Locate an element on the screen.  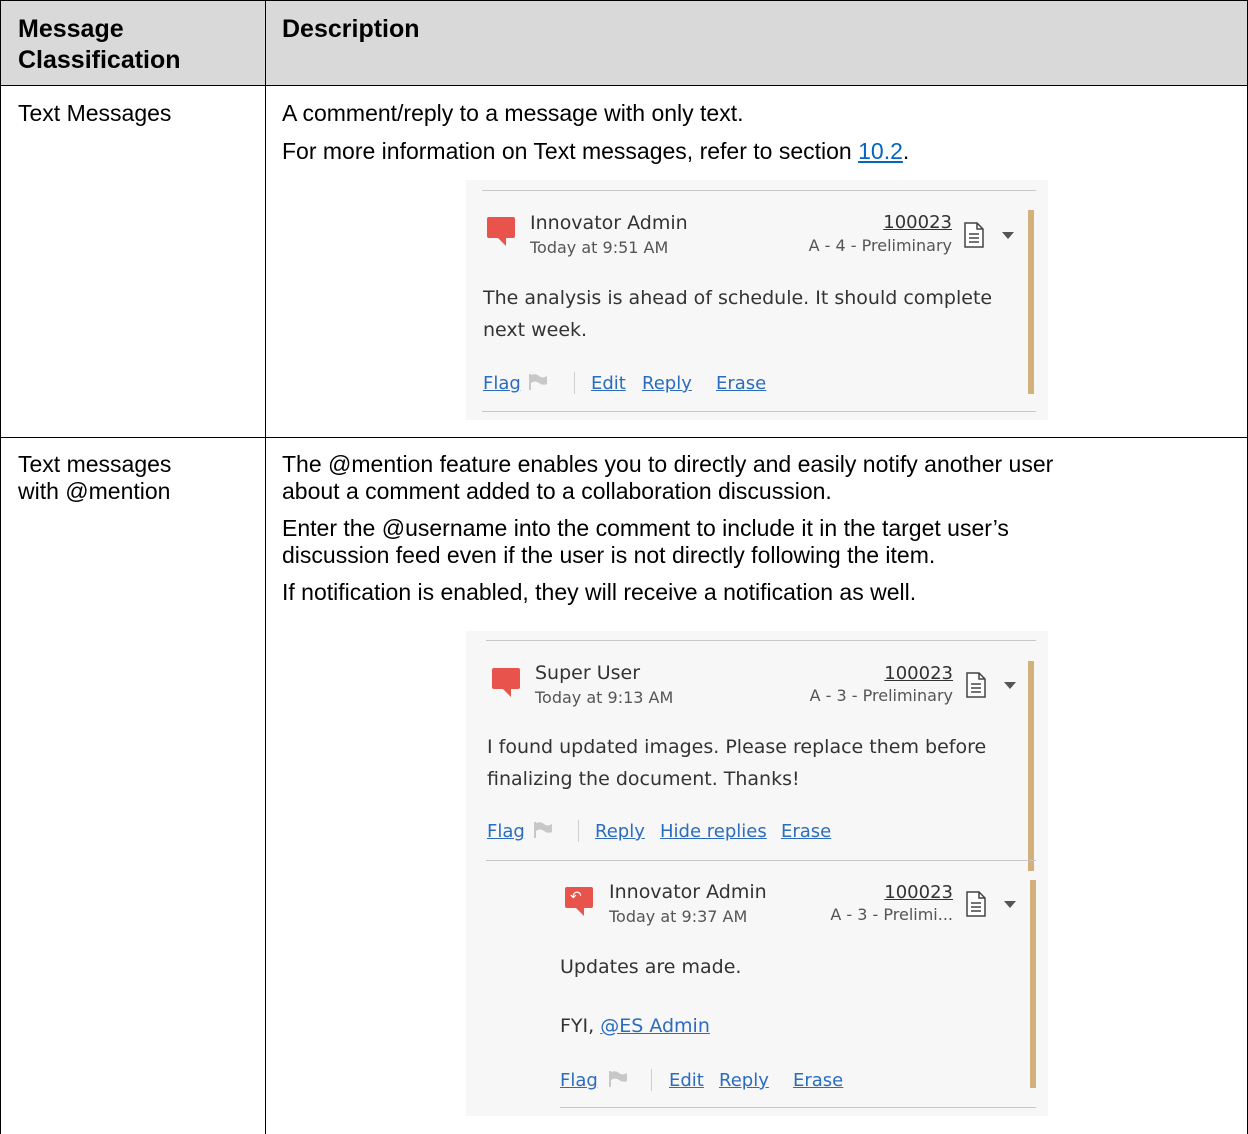
comment-time: Today at 9:51 AM is located at coordinates (599, 247).